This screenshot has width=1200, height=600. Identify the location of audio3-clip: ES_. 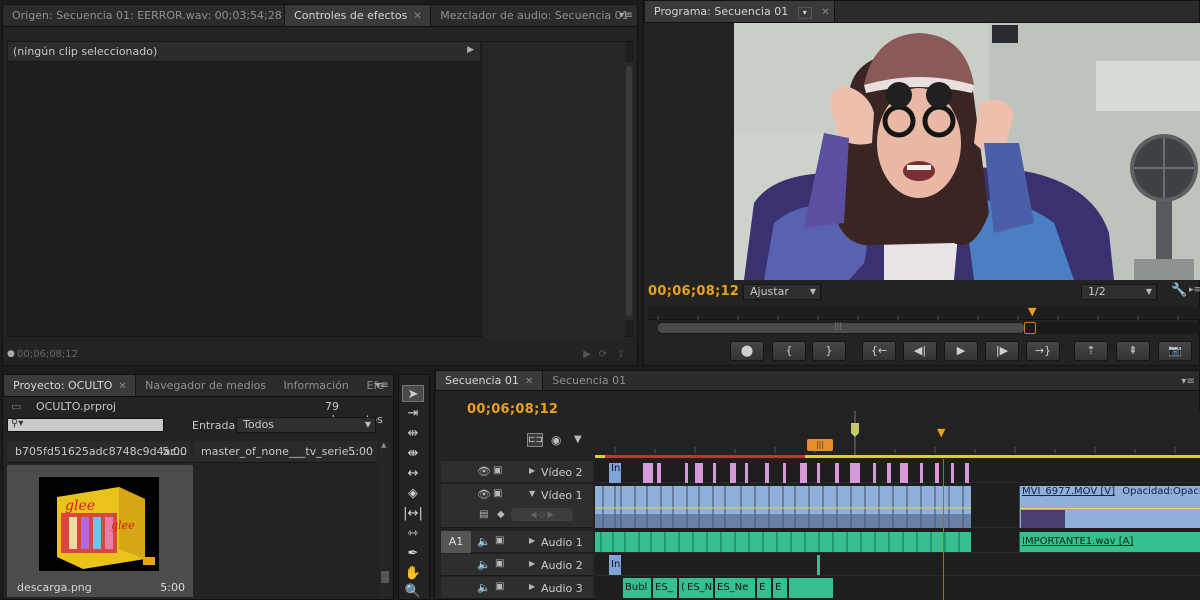
(665, 588).